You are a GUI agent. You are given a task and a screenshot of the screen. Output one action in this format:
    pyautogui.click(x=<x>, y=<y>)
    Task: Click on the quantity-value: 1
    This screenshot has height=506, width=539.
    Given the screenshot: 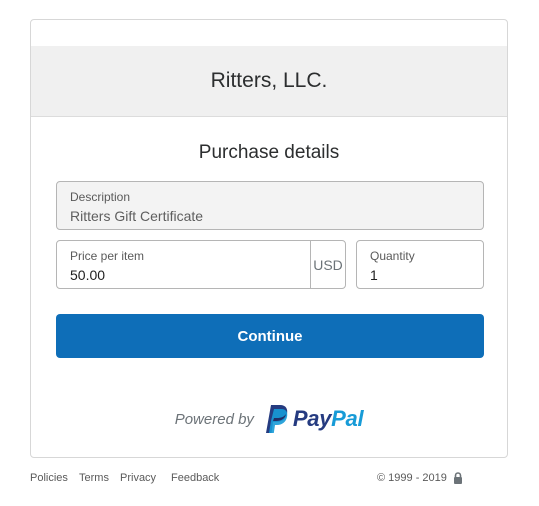 What is the action you would take?
    pyautogui.click(x=374, y=275)
    